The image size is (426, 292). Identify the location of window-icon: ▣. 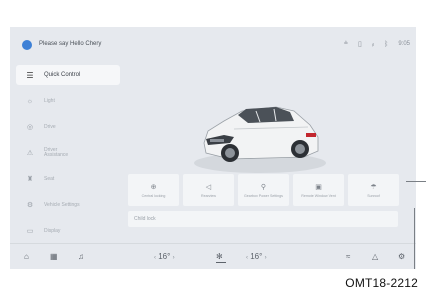
(318, 187).